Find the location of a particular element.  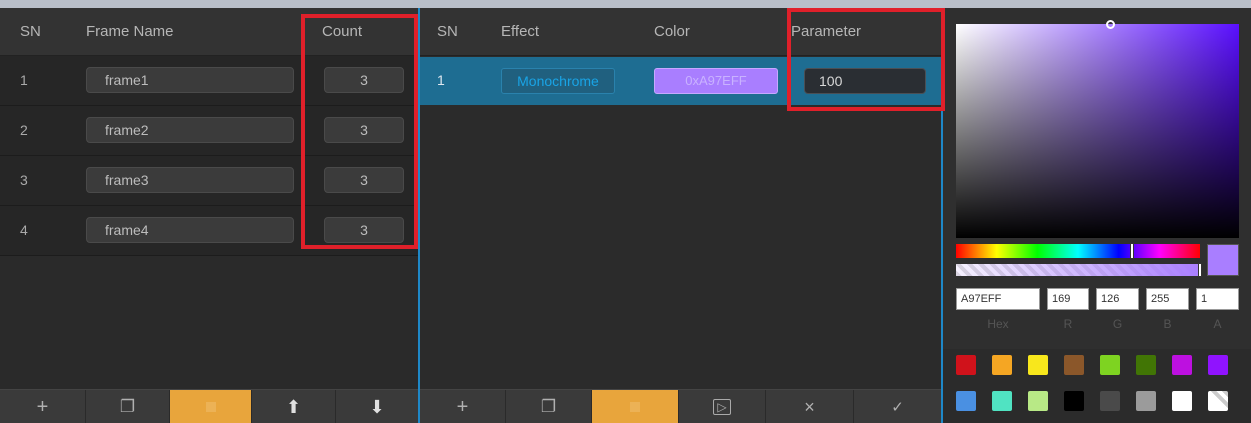

effects-toolbar: + ❐ ▷ × ✓ is located at coordinates (680, 406).